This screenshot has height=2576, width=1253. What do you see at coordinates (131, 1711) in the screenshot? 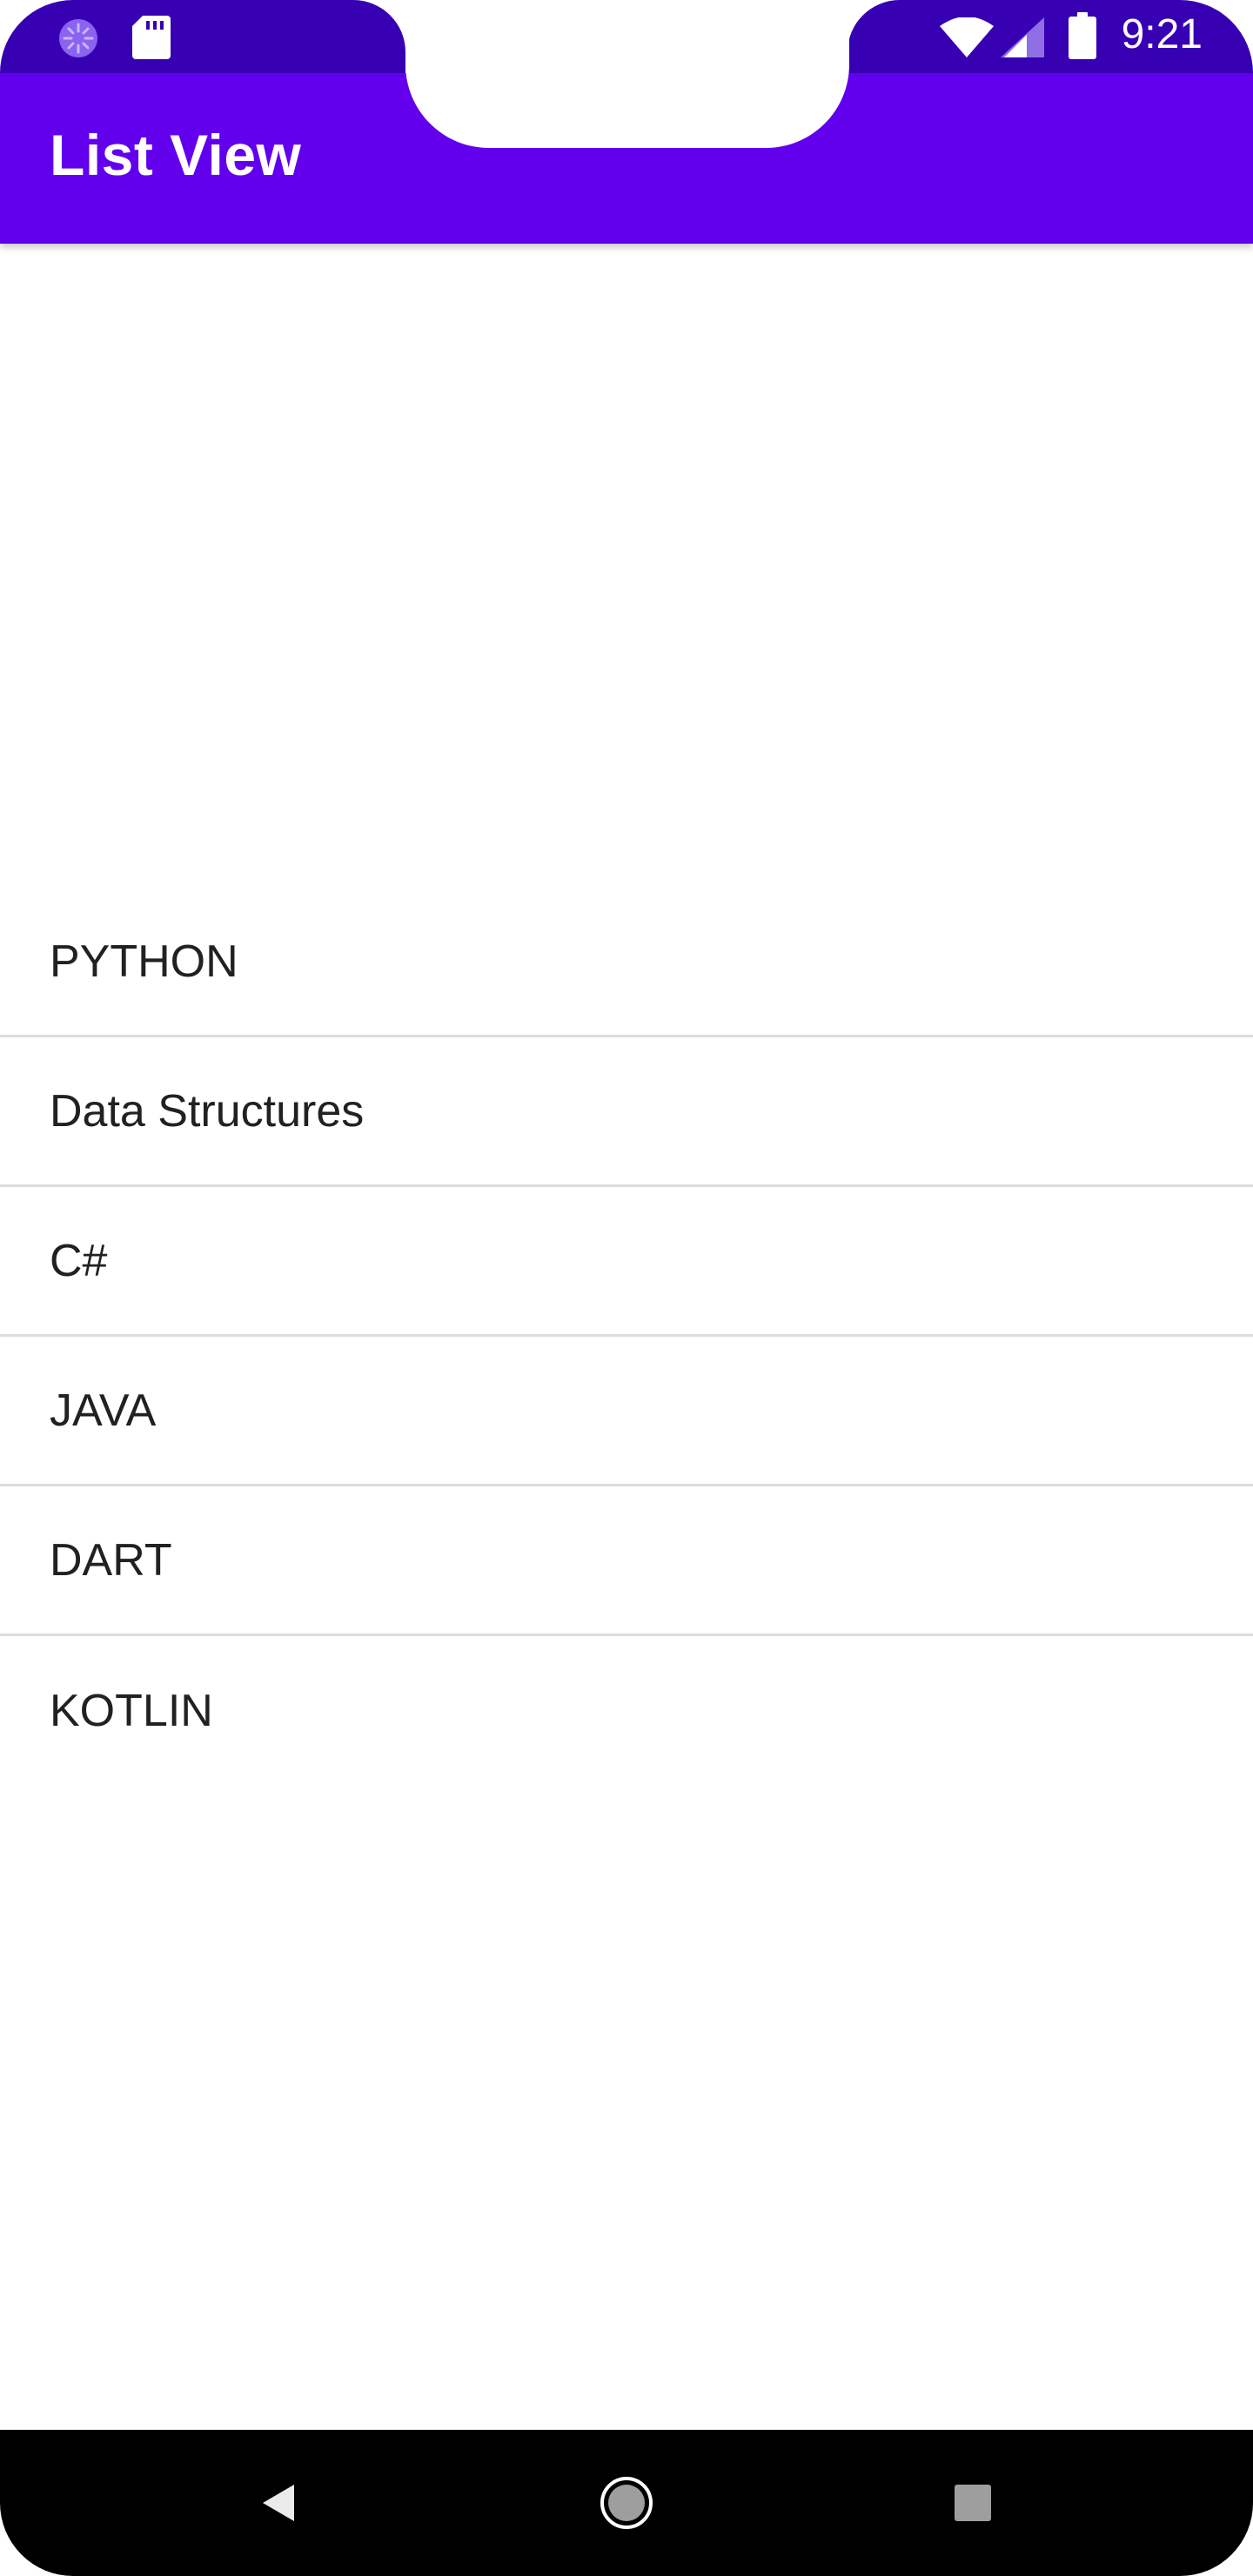
I see `list-item-label: KOTLIN` at bounding box center [131, 1711].